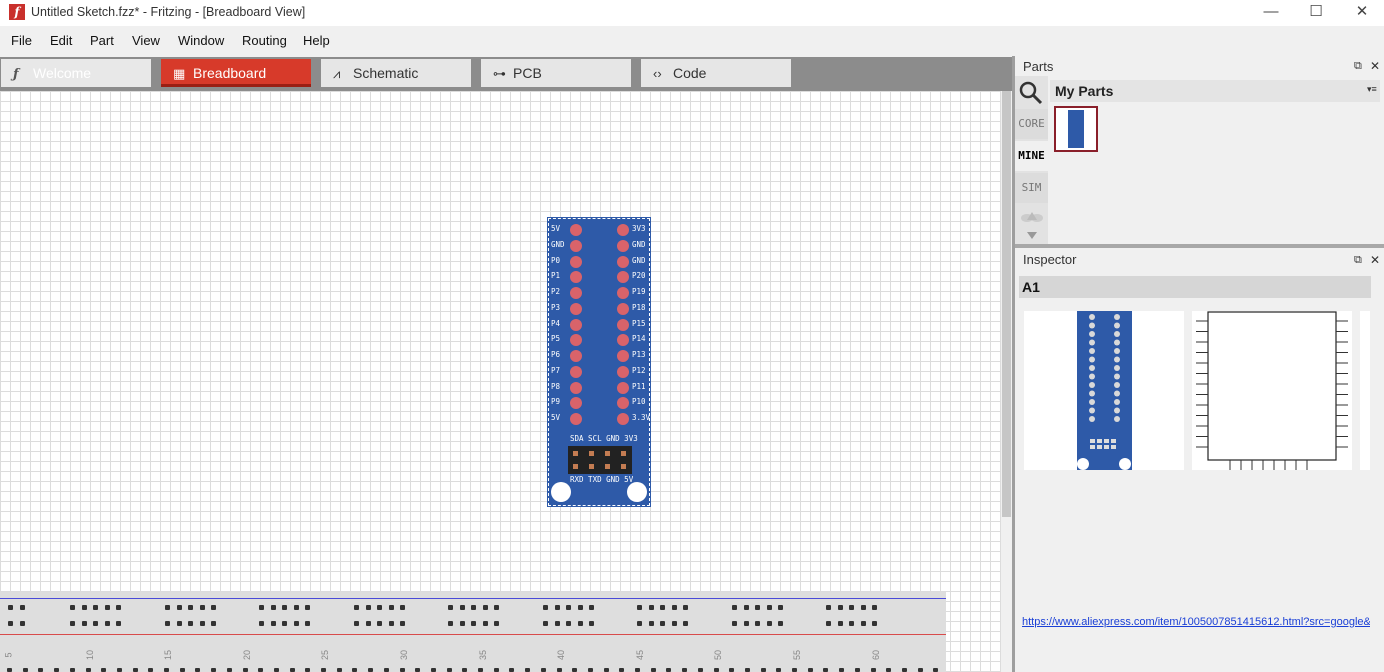 This screenshot has width=1384, height=672. I want to click on breadboard, so click(473, 632).